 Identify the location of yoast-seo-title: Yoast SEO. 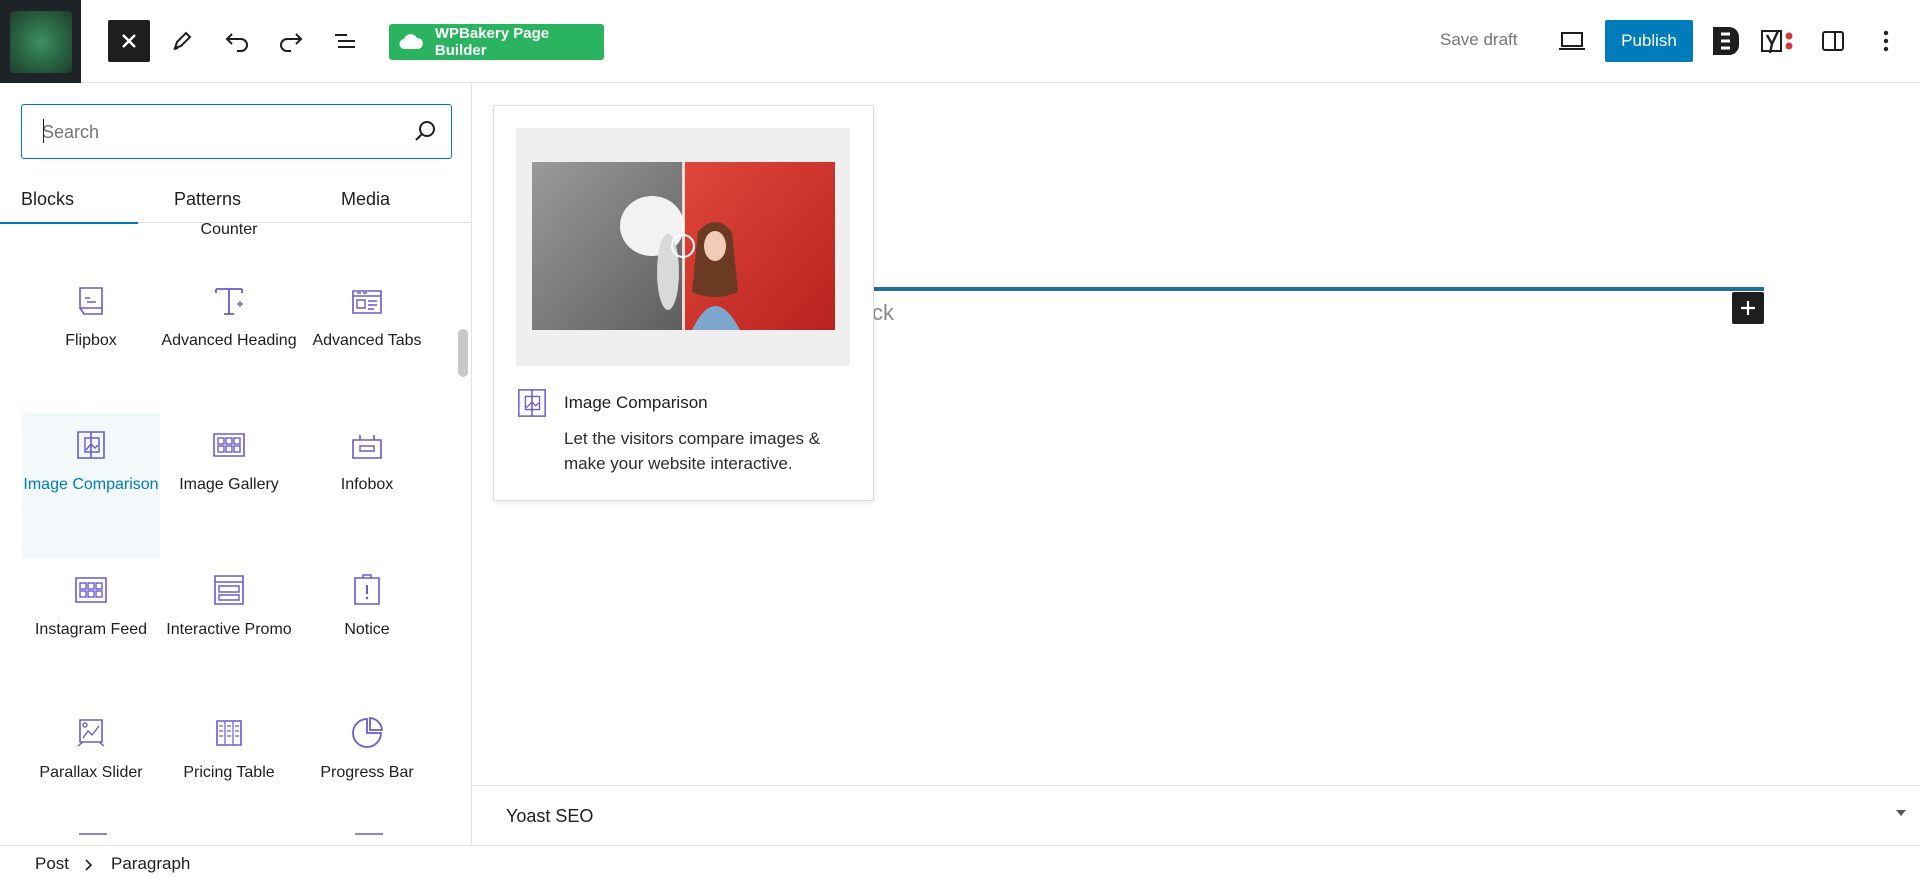
(550, 816).